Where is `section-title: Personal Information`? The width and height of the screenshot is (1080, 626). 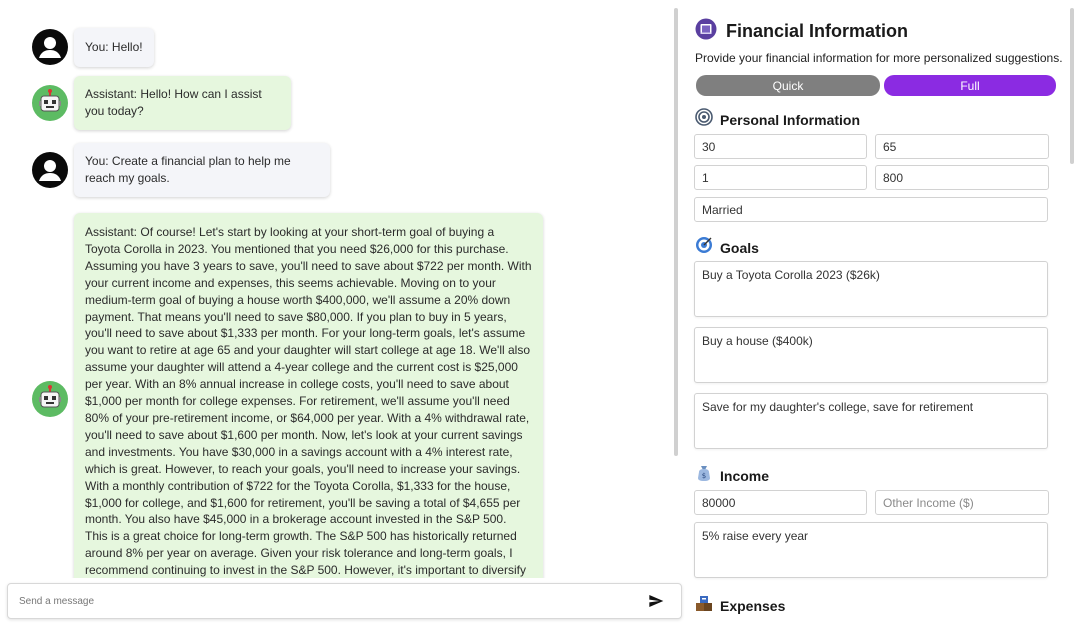
section-title: Personal Information is located at coordinates (790, 119).